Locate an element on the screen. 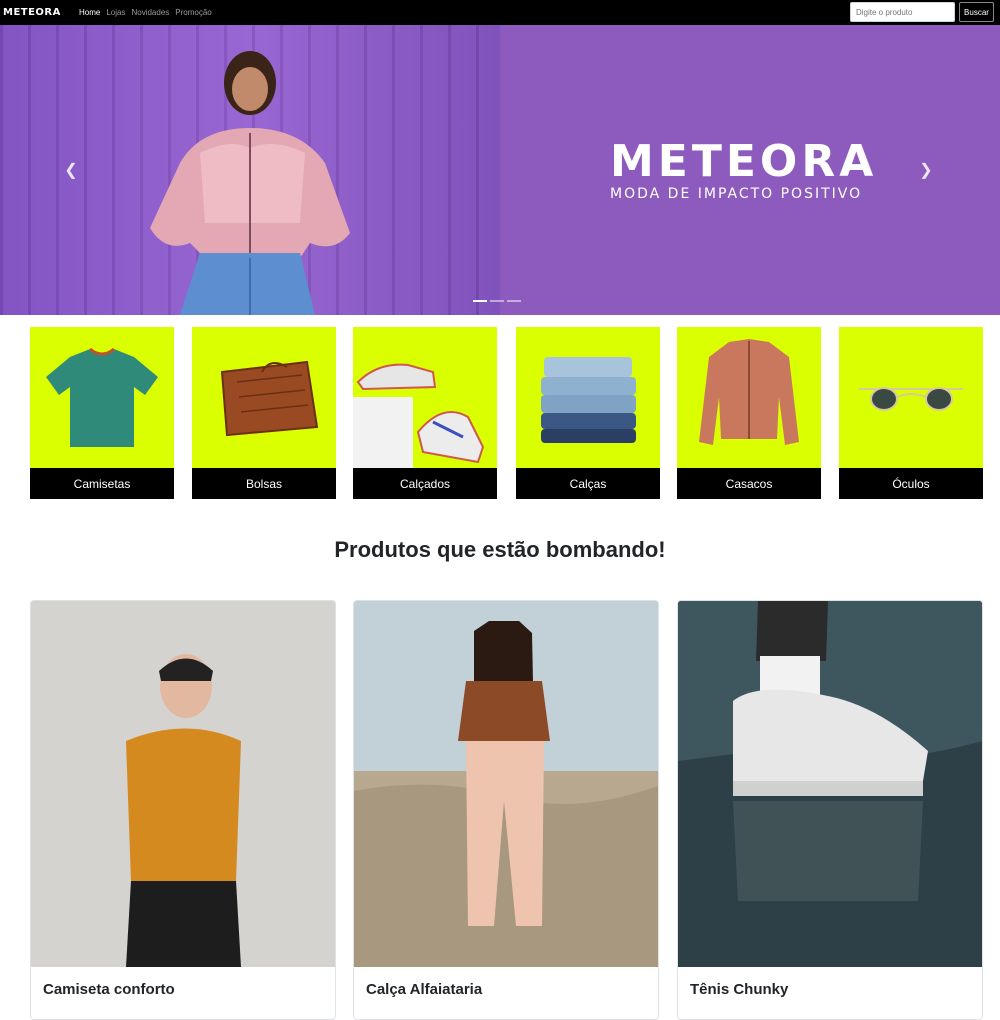  category-card-calcados: Calçados is located at coordinates (425, 413).